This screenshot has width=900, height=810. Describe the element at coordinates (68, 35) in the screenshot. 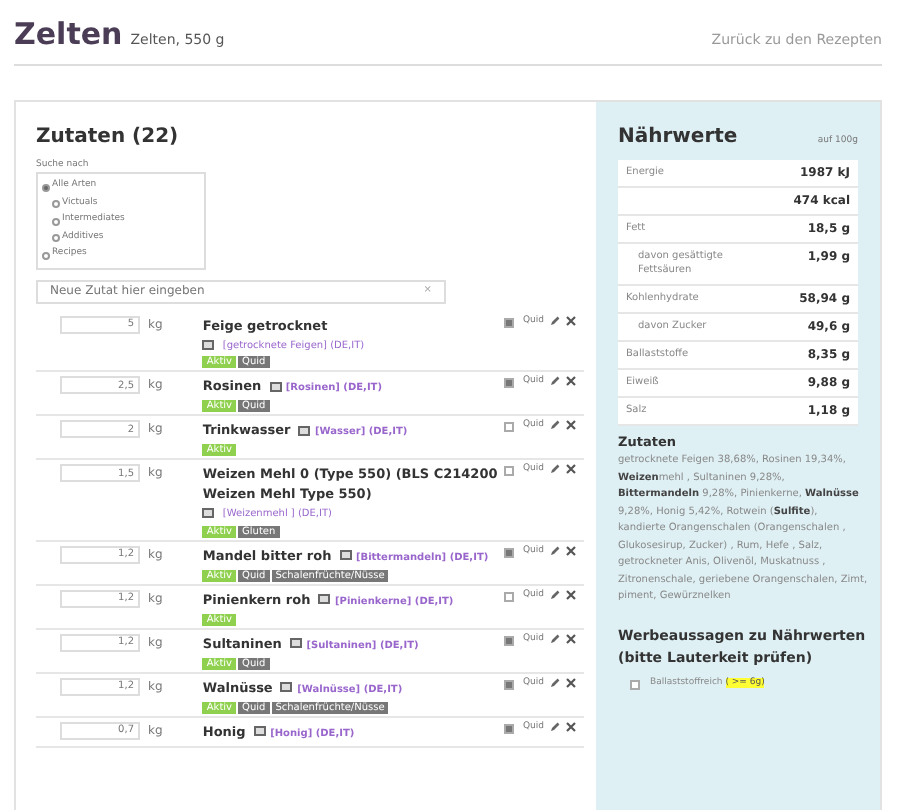

I see `recipe-title: Zelten` at that location.